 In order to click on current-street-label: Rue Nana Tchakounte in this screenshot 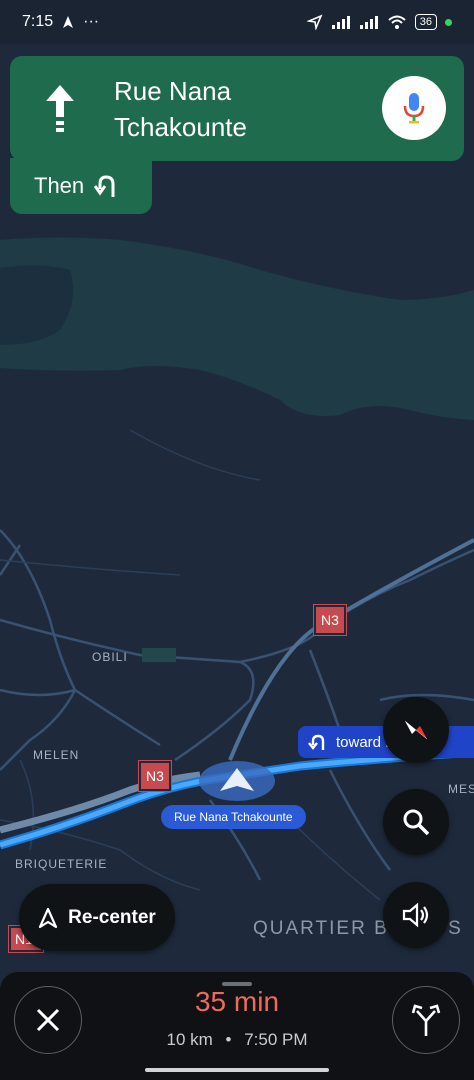, I will do `click(233, 817)`.